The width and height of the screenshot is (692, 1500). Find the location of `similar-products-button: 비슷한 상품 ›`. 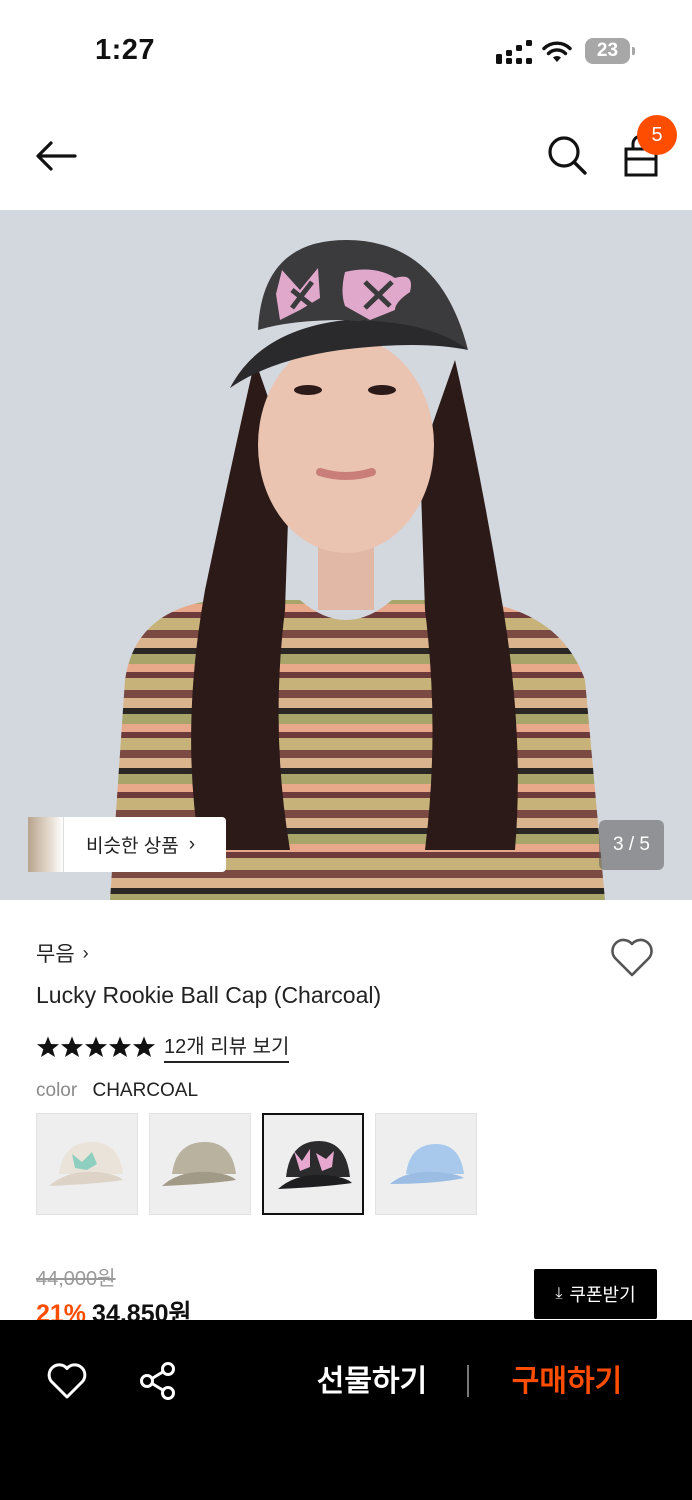

similar-products-button: 비슷한 상품 › is located at coordinates (127, 844).